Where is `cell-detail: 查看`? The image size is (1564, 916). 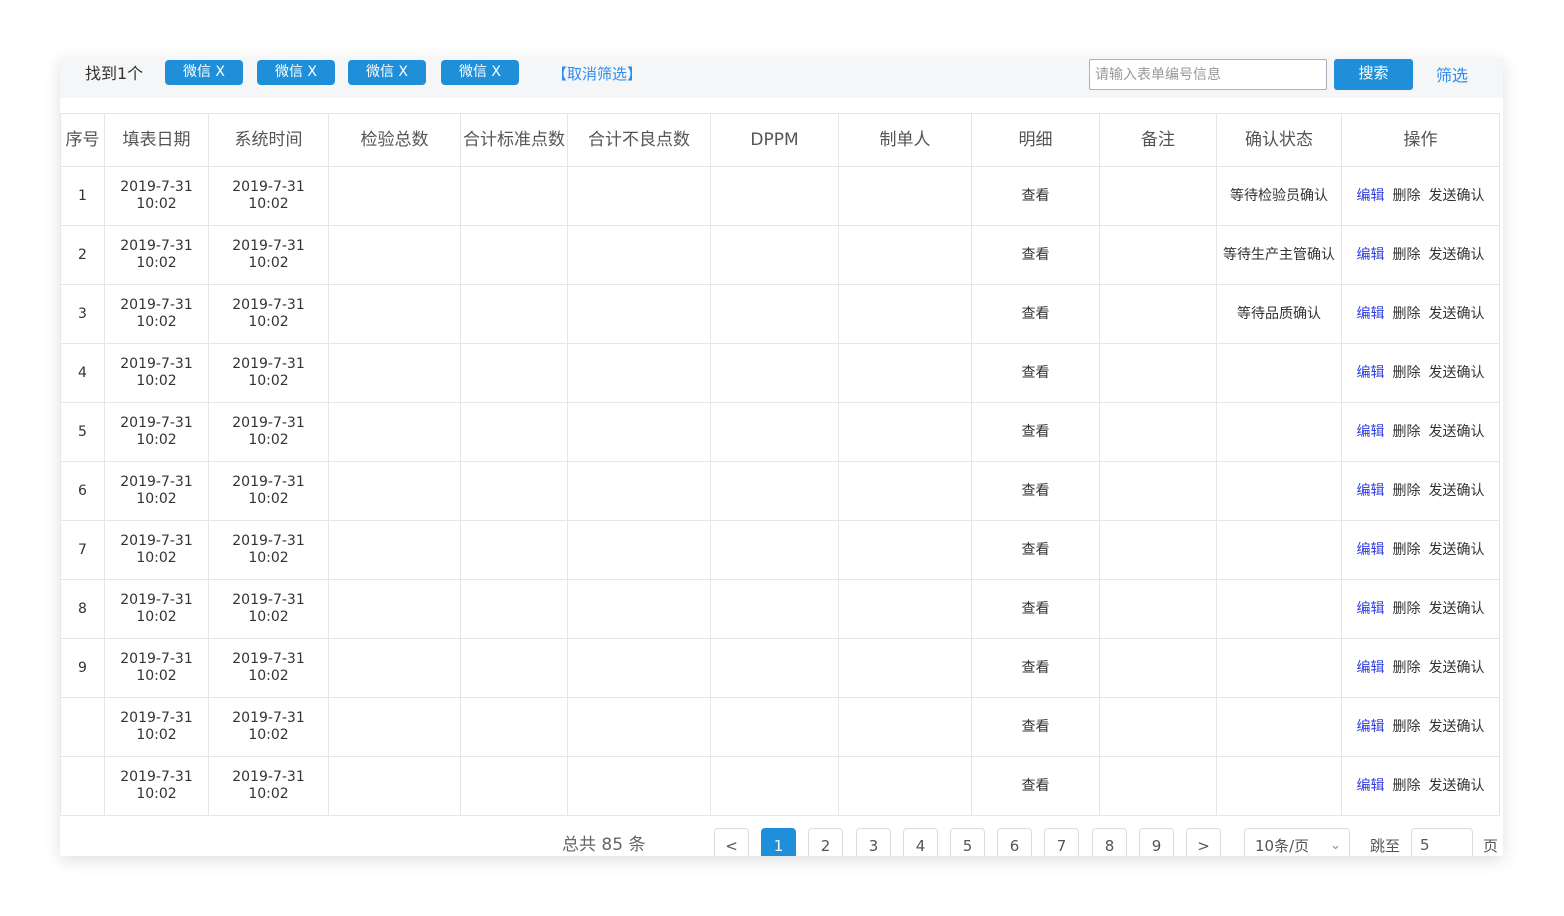 cell-detail: 查看 is located at coordinates (1035, 196).